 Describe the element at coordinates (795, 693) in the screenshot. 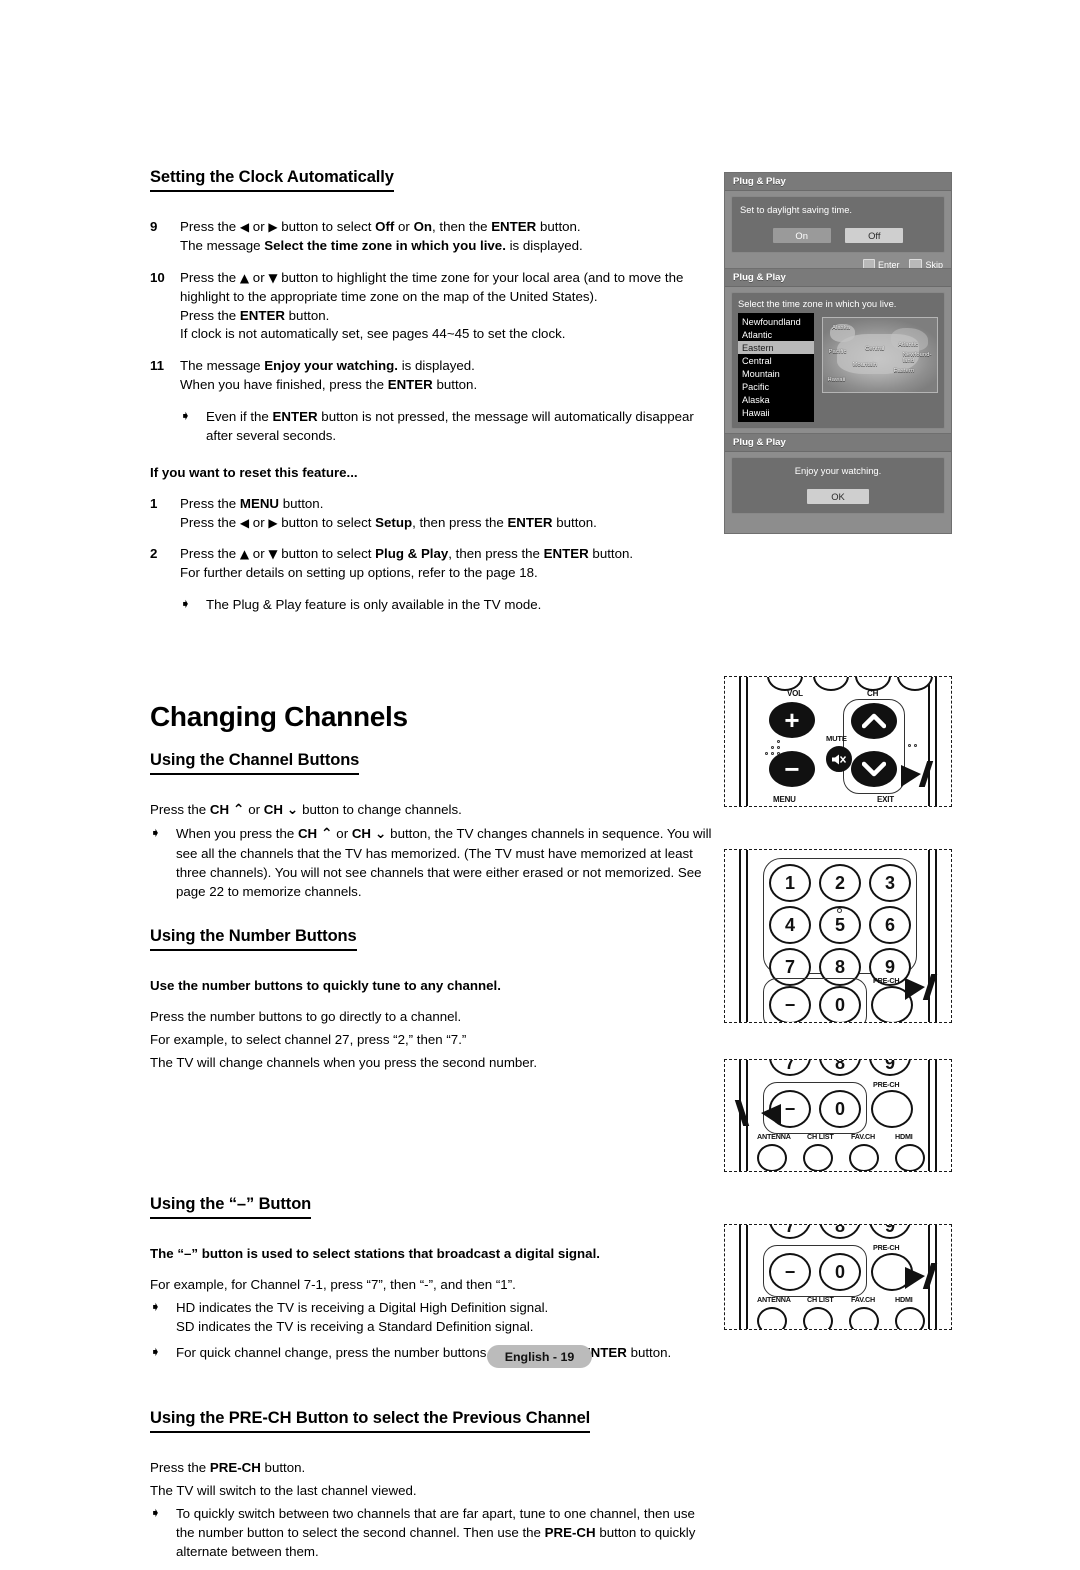

I see `vol-label: VOL` at that location.